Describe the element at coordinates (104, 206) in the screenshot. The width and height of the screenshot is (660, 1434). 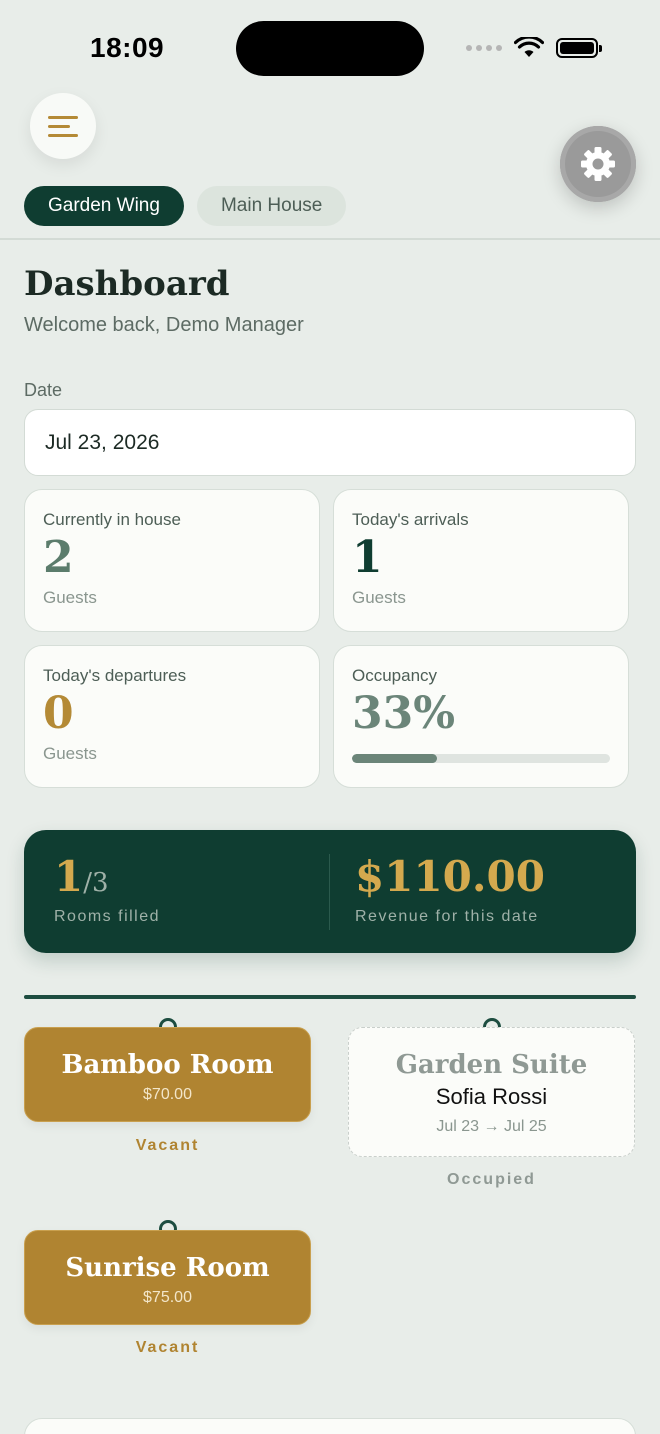
I see `tab-garden-wing: Garden Wing` at that location.